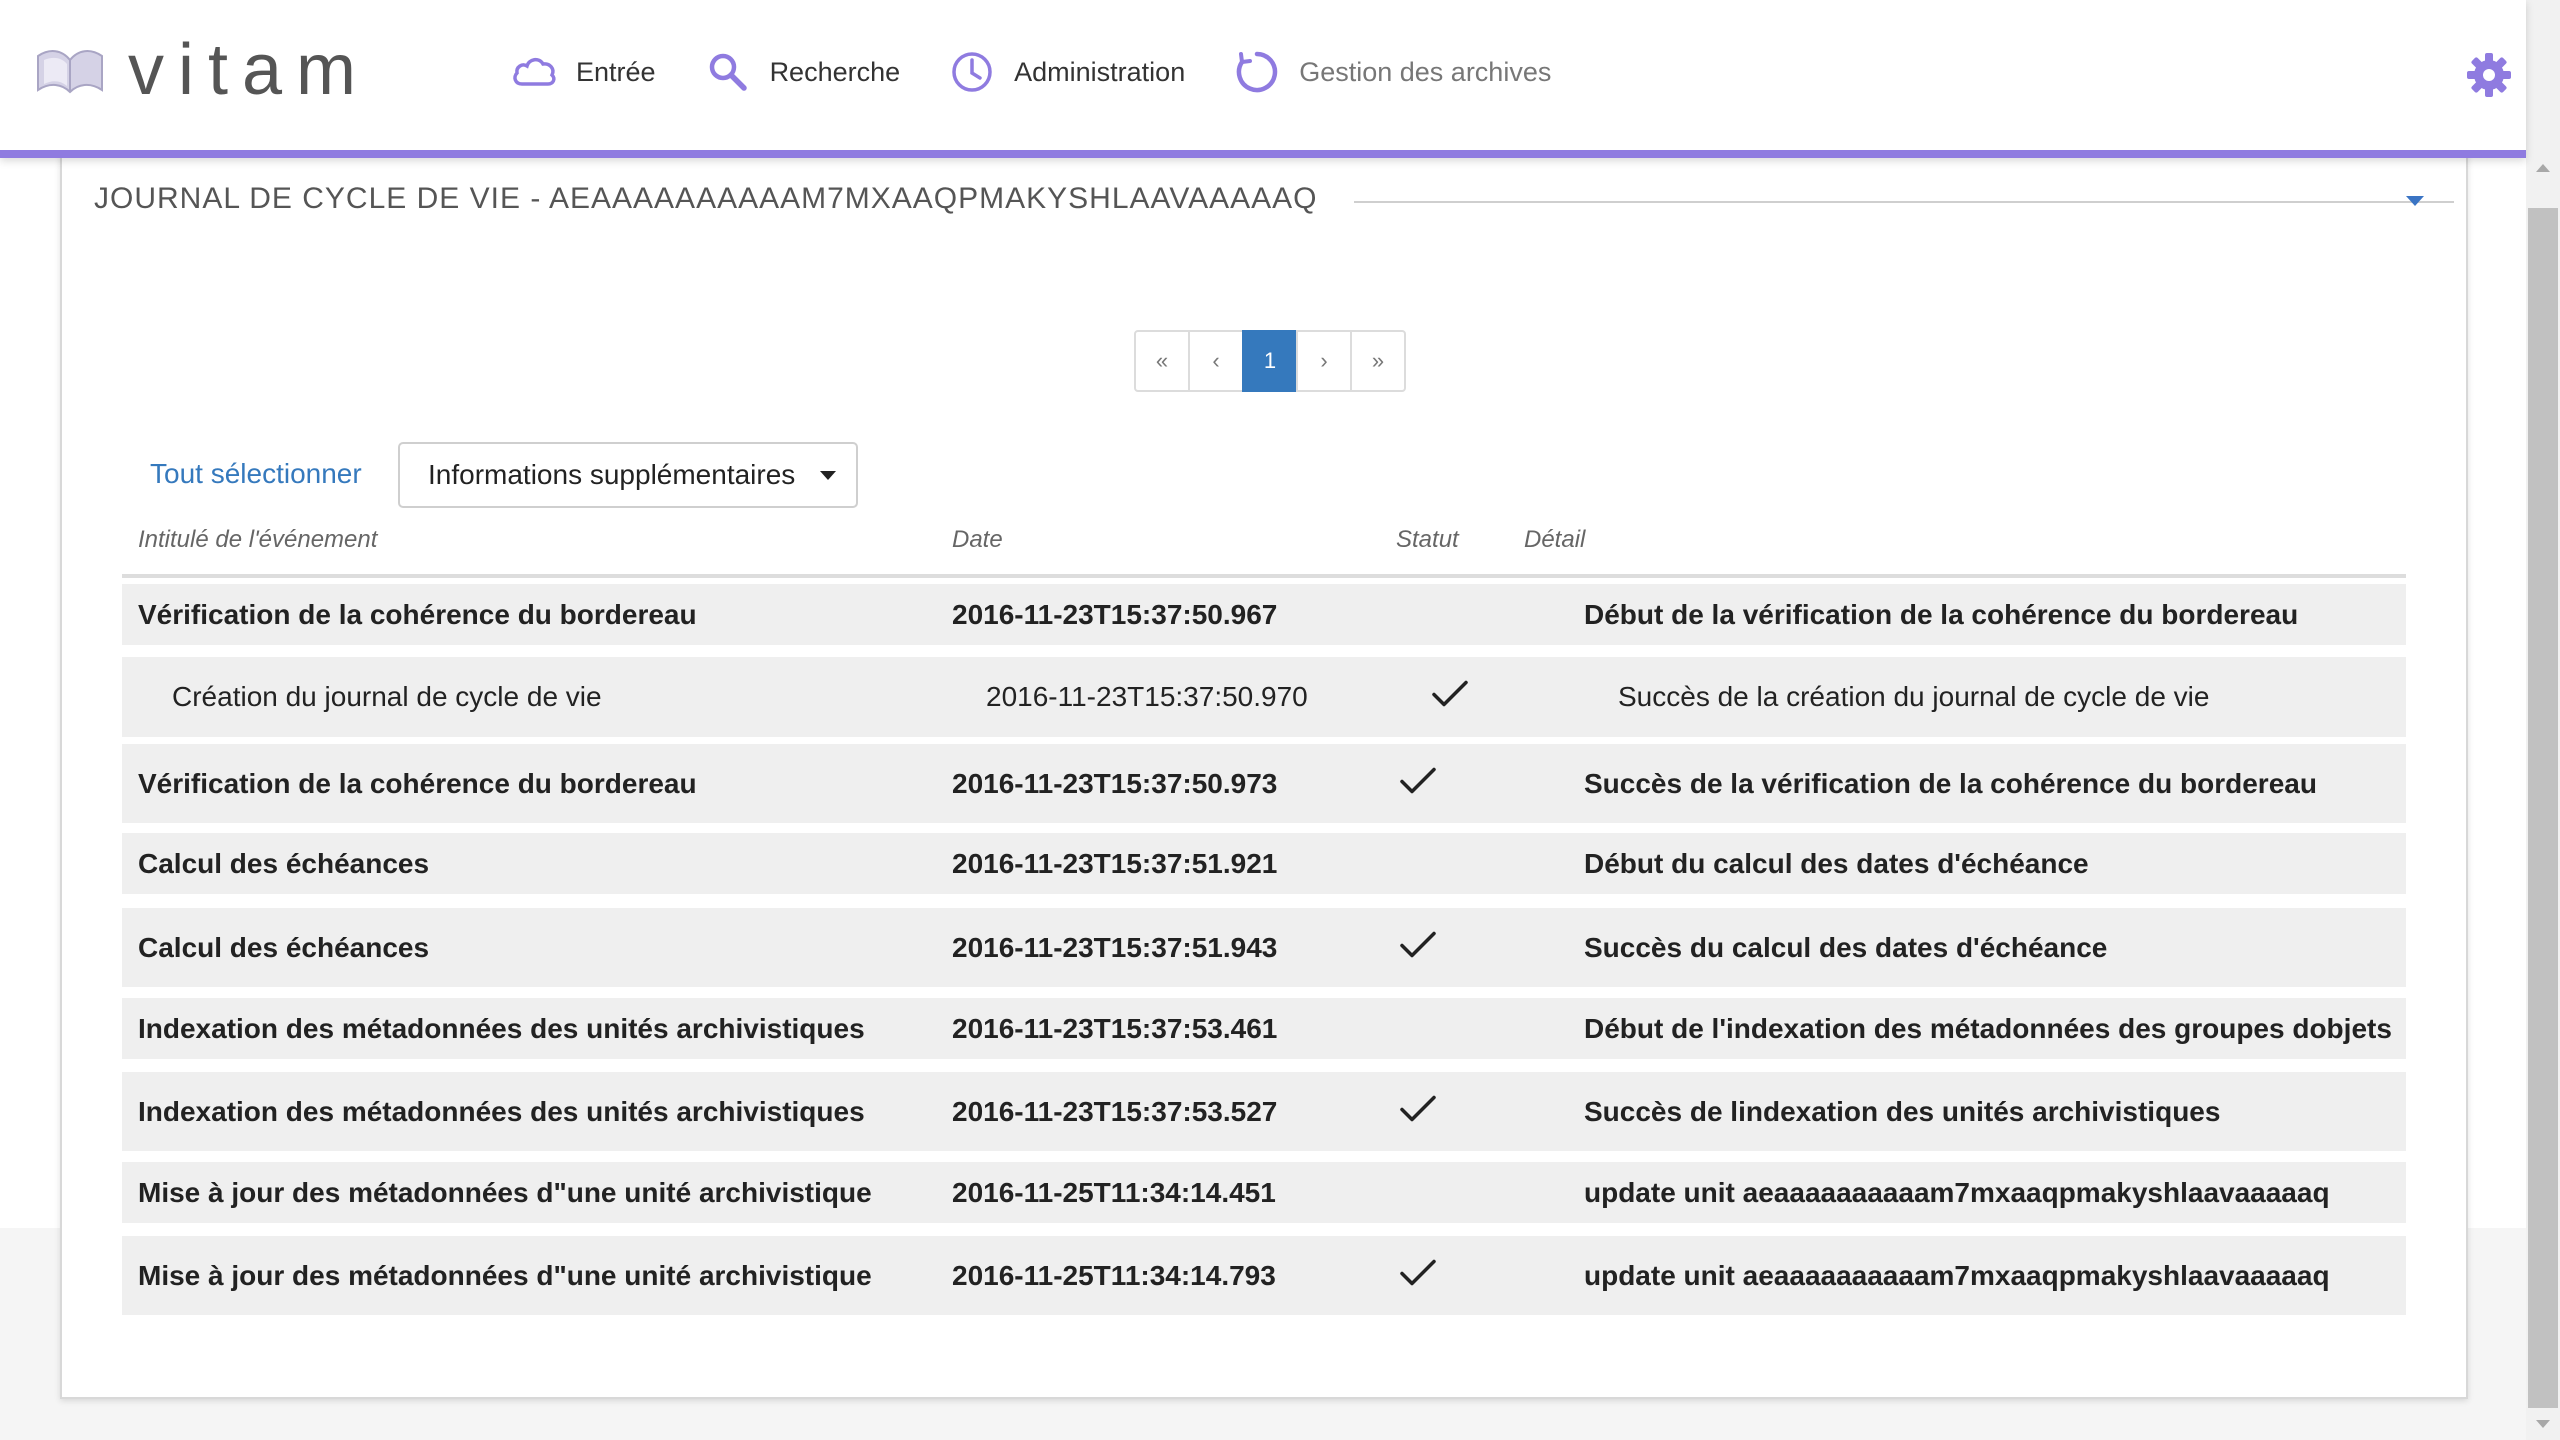  Describe the element at coordinates (1114, 1192) in the screenshot. I see `date-cell: 2016-11-25T11:34:14.451` at that location.